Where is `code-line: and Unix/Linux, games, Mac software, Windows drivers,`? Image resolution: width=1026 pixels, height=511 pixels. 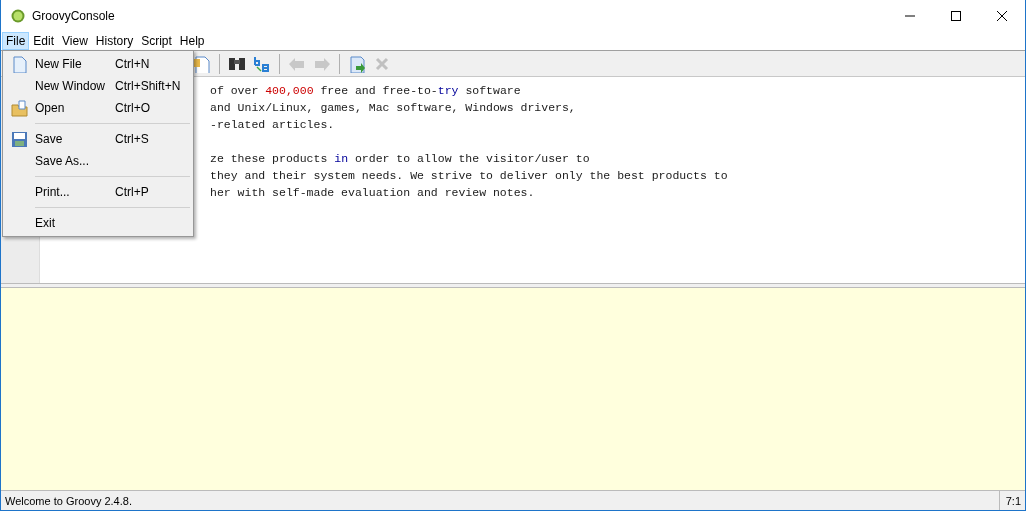 code-line: and Unix/Linux, games, Mac software, Windows drivers, is located at coordinates (393, 107).